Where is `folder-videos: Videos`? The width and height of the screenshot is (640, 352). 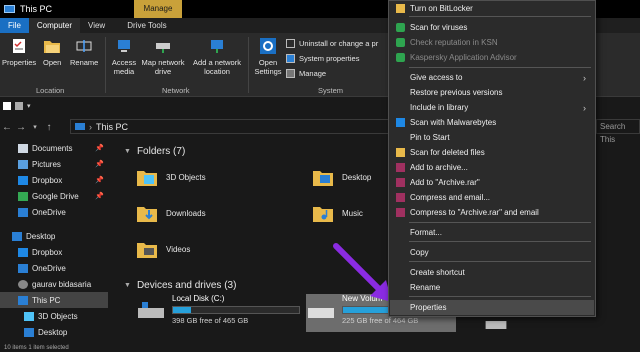
folder-videos: Videos is located at coordinates (163, 249).